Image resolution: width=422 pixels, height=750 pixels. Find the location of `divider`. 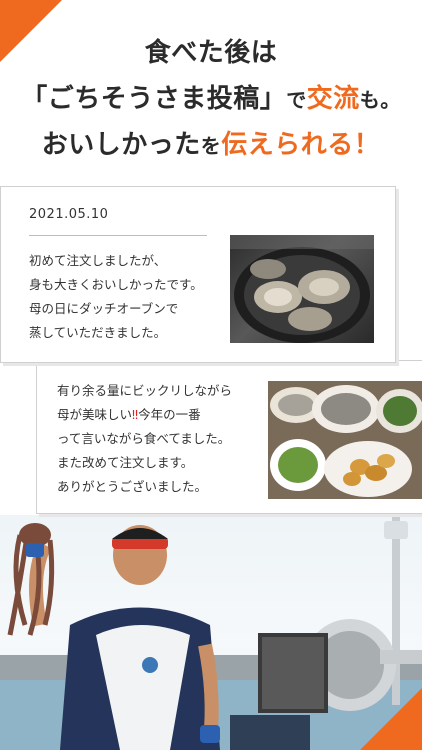

divider is located at coordinates (118, 235).